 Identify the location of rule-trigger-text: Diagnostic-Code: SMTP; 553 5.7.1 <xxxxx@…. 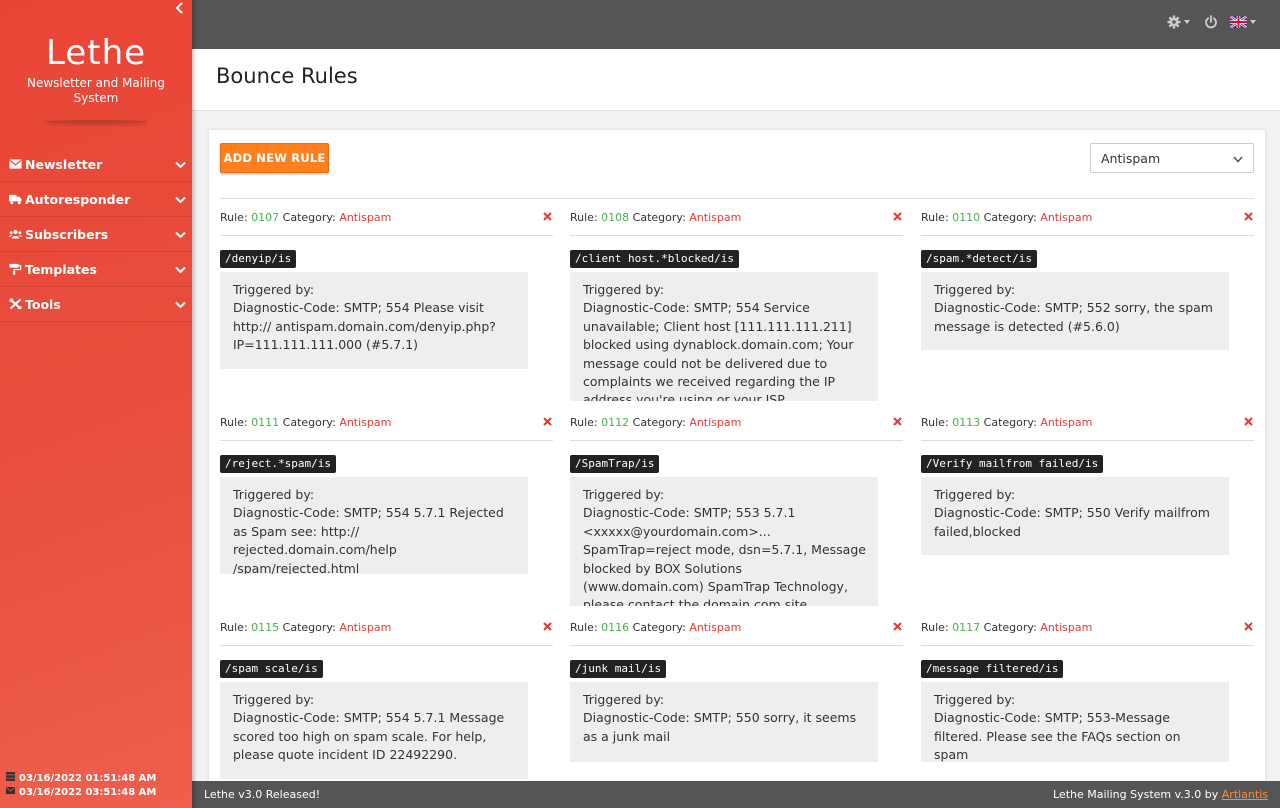
(724, 555).